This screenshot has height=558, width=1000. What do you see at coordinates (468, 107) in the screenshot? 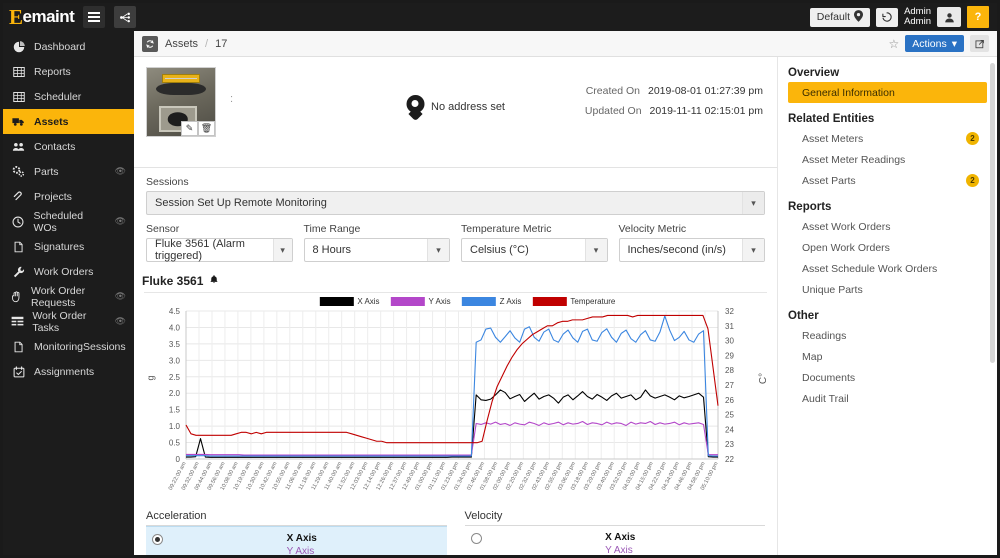
I see `asset-address-text: No address set` at bounding box center [468, 107].